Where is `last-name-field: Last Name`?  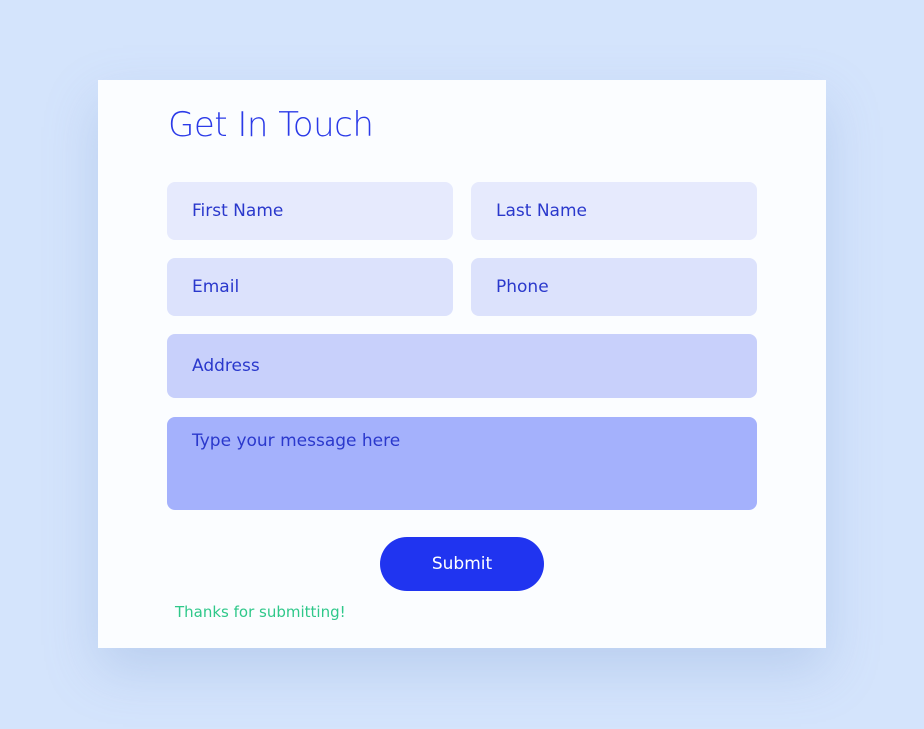 last-name-field: Last Name is located at coordinates (614, 211).